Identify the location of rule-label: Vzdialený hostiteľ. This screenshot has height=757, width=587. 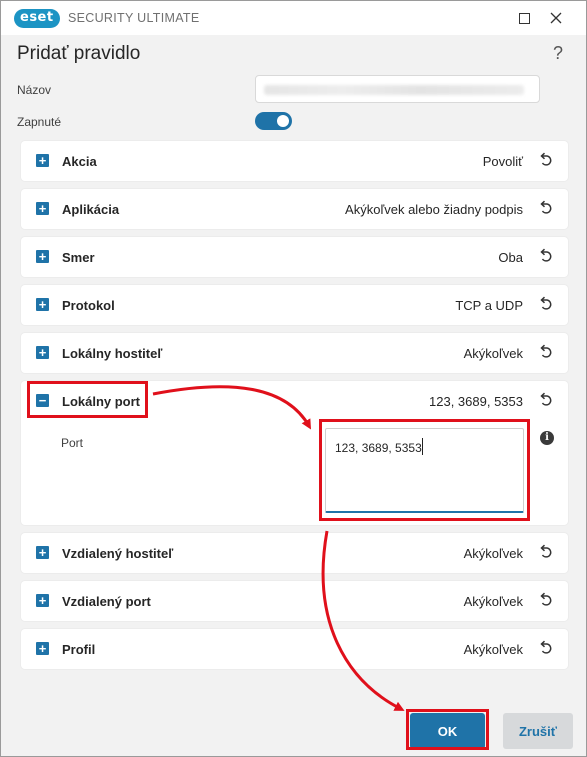
(118, 553).